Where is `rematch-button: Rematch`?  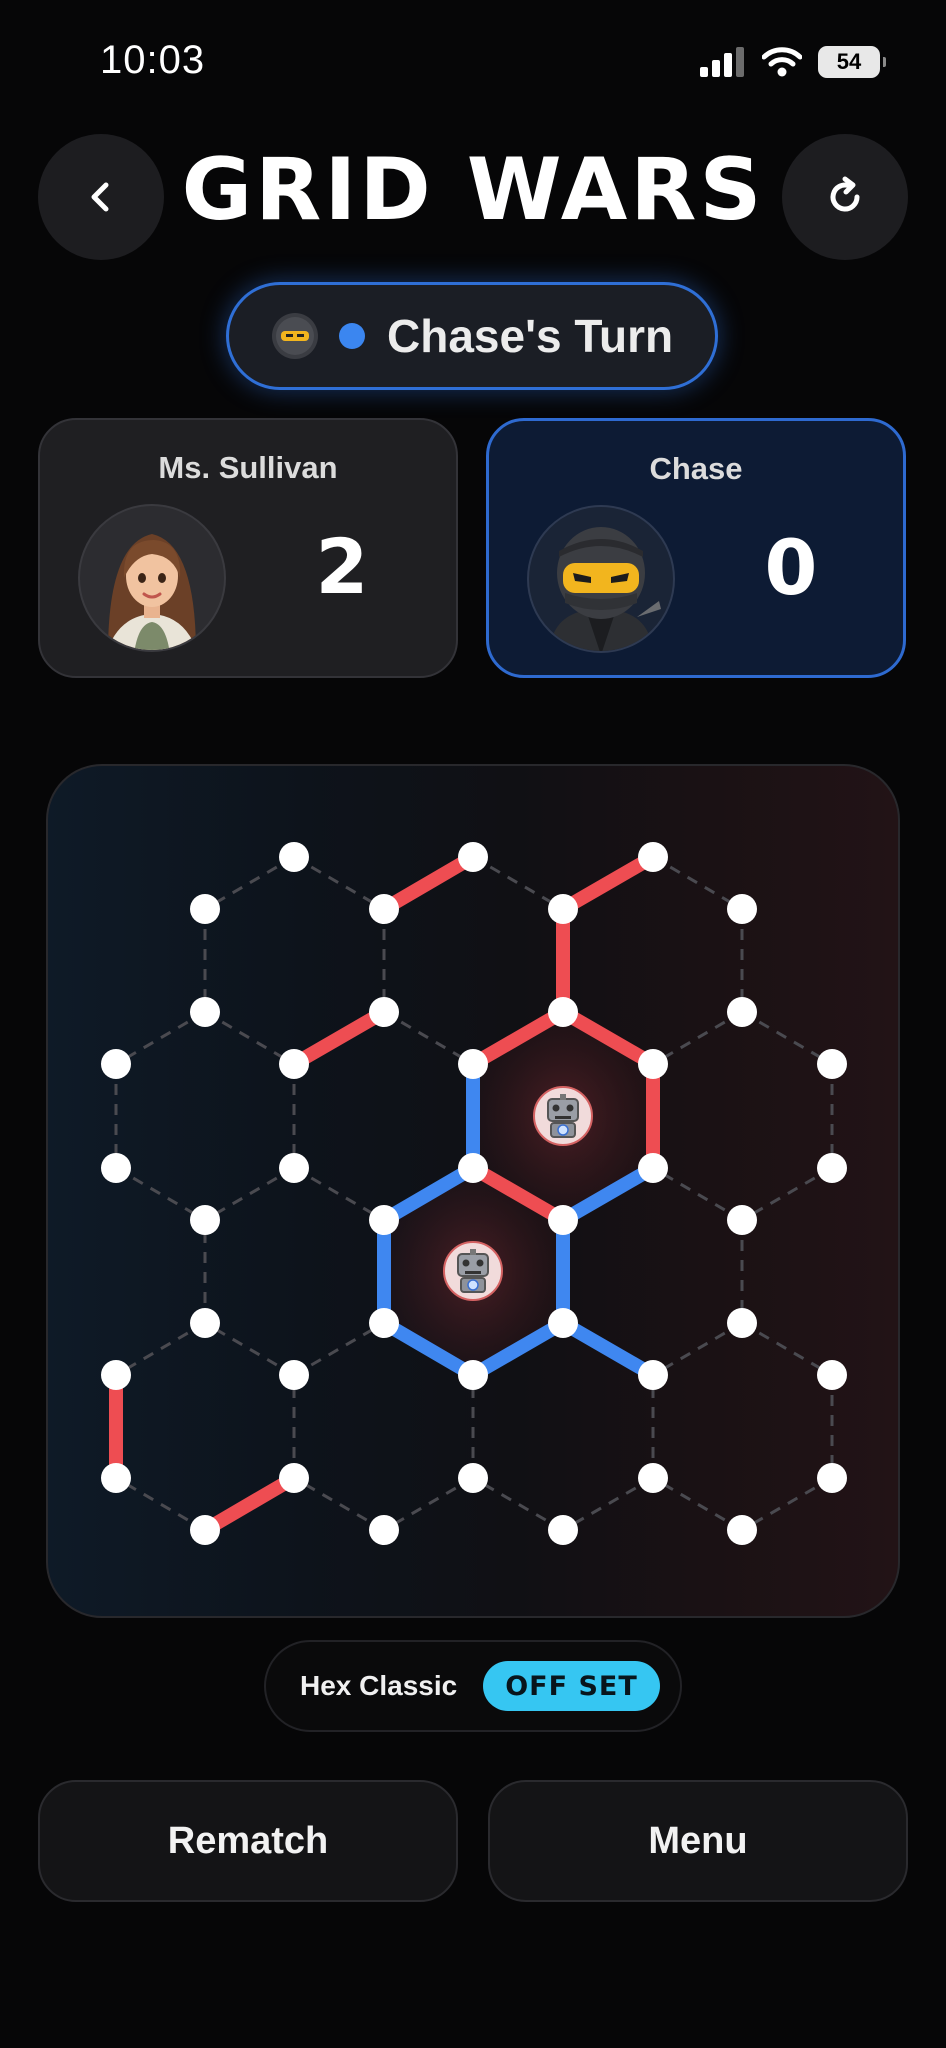 rematch-button: Rematch is located at coordinates (248, 1841).